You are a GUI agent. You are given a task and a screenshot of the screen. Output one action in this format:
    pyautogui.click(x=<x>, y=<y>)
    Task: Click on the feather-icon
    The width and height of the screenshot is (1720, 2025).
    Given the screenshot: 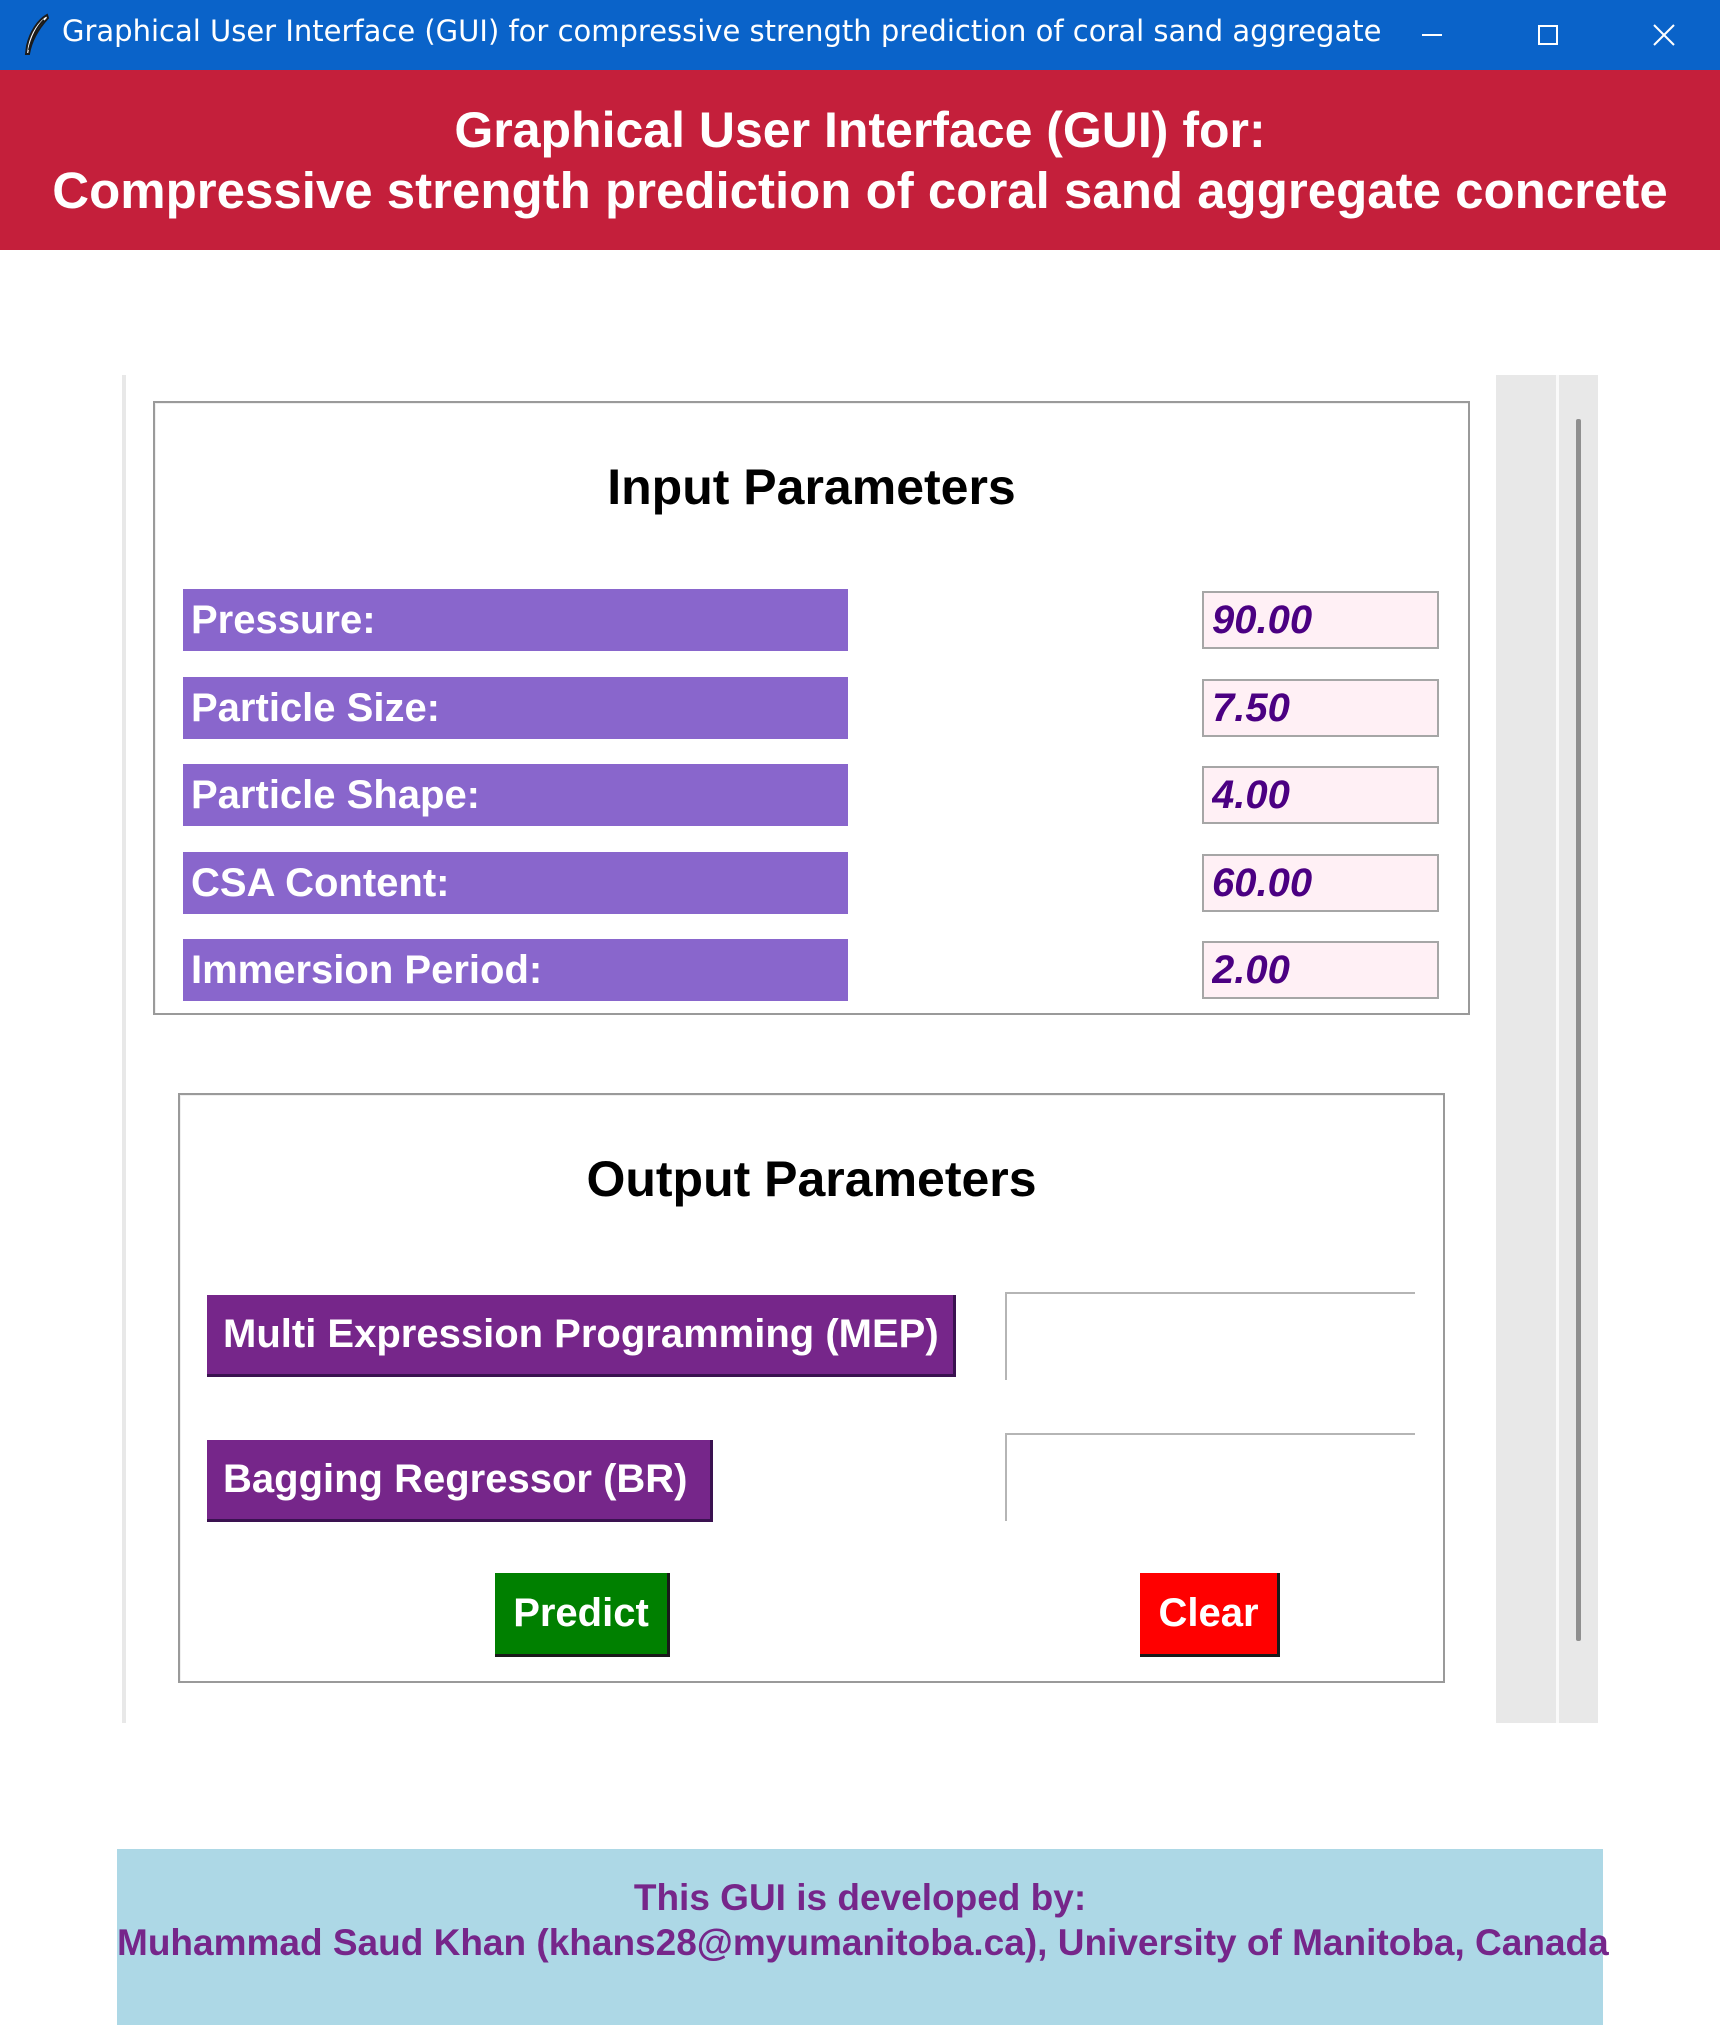 What is the action you would take?
    pyautogui.click(x=37, y=35)
    